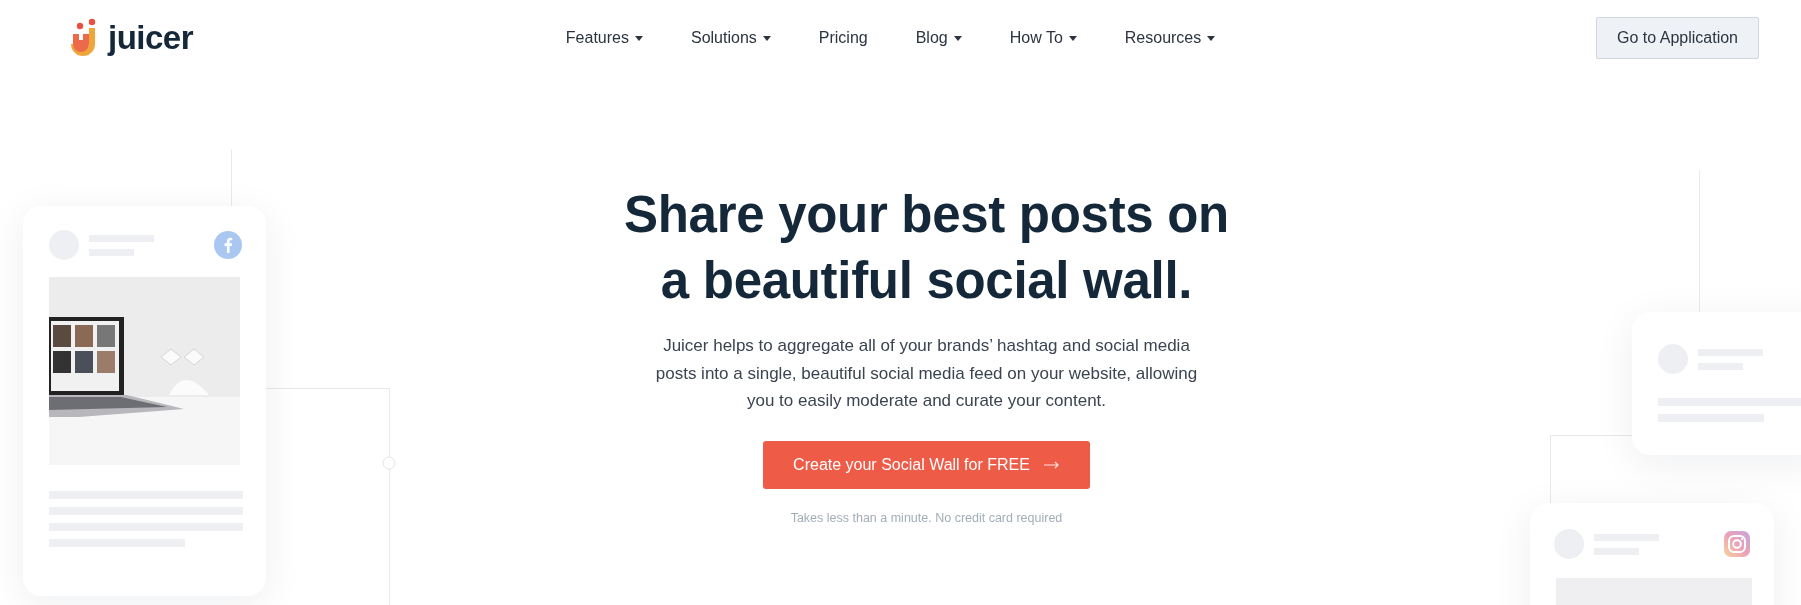 The width and height of the screenshot is (1801, 605). What do you see at coordinates (1043, 38) in the screenshot?
I see `nav-link: How To` at bounding box center [1043, 38].